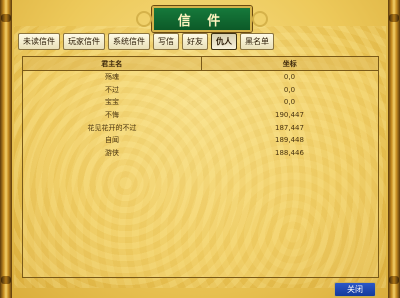 The height and width of the screenshot is (298, 400). What do you see at coordinates (84, 41) in the screenshot?
I see `tab-player-letters: 玩家信件` at bounding box center [84, 41].